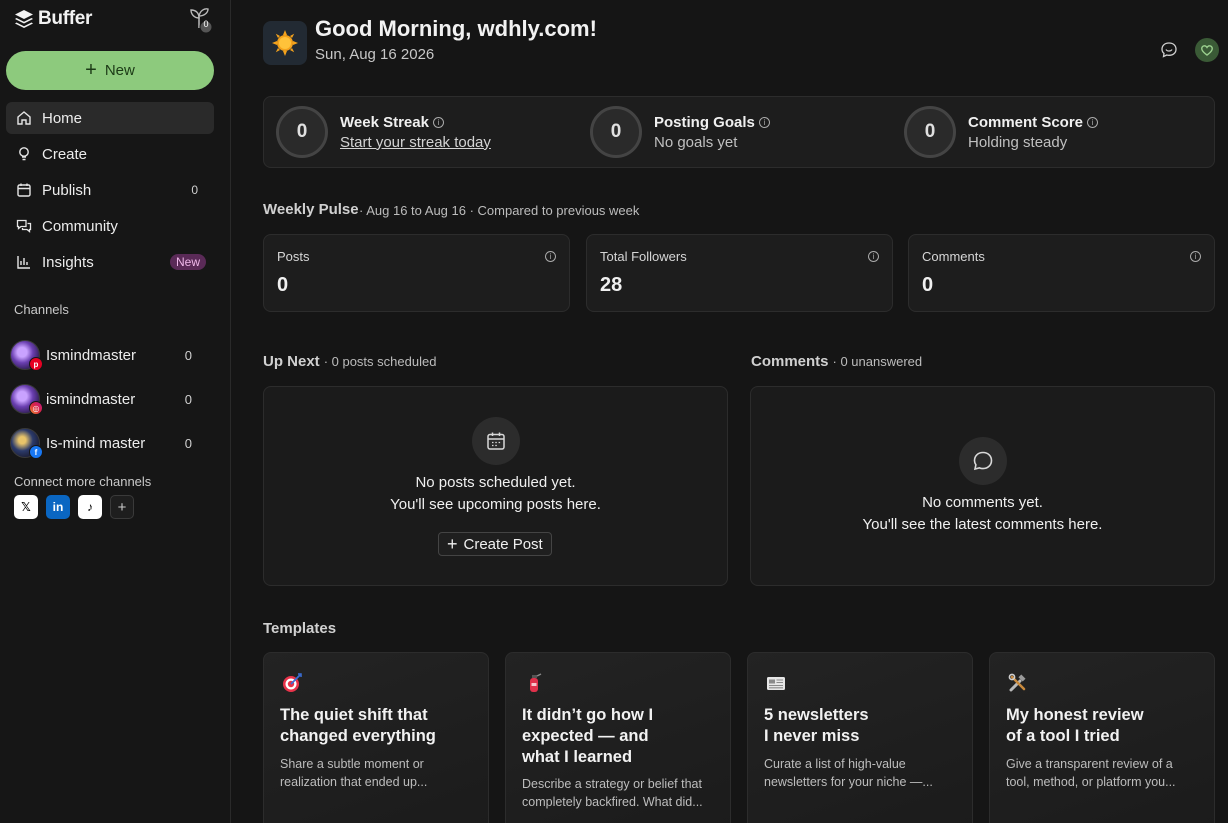 Image resolution: width=1228 pixels, height=823 pixels. Describe the element at coordinates (588, 715) in the screenshot. I see `title-line: It didn’t go how I` at that location.